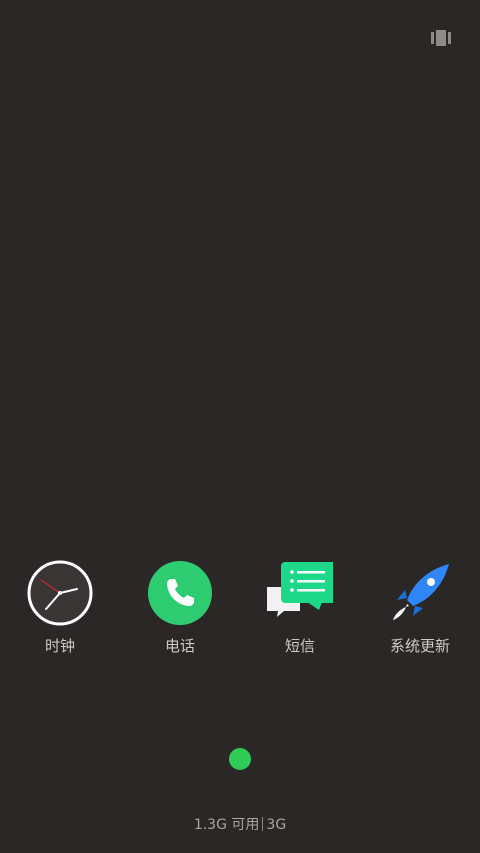 Image resolution: width=480 pixels, height=853 pixels. I want to click on app-messages: 短信, so click(300, 610).